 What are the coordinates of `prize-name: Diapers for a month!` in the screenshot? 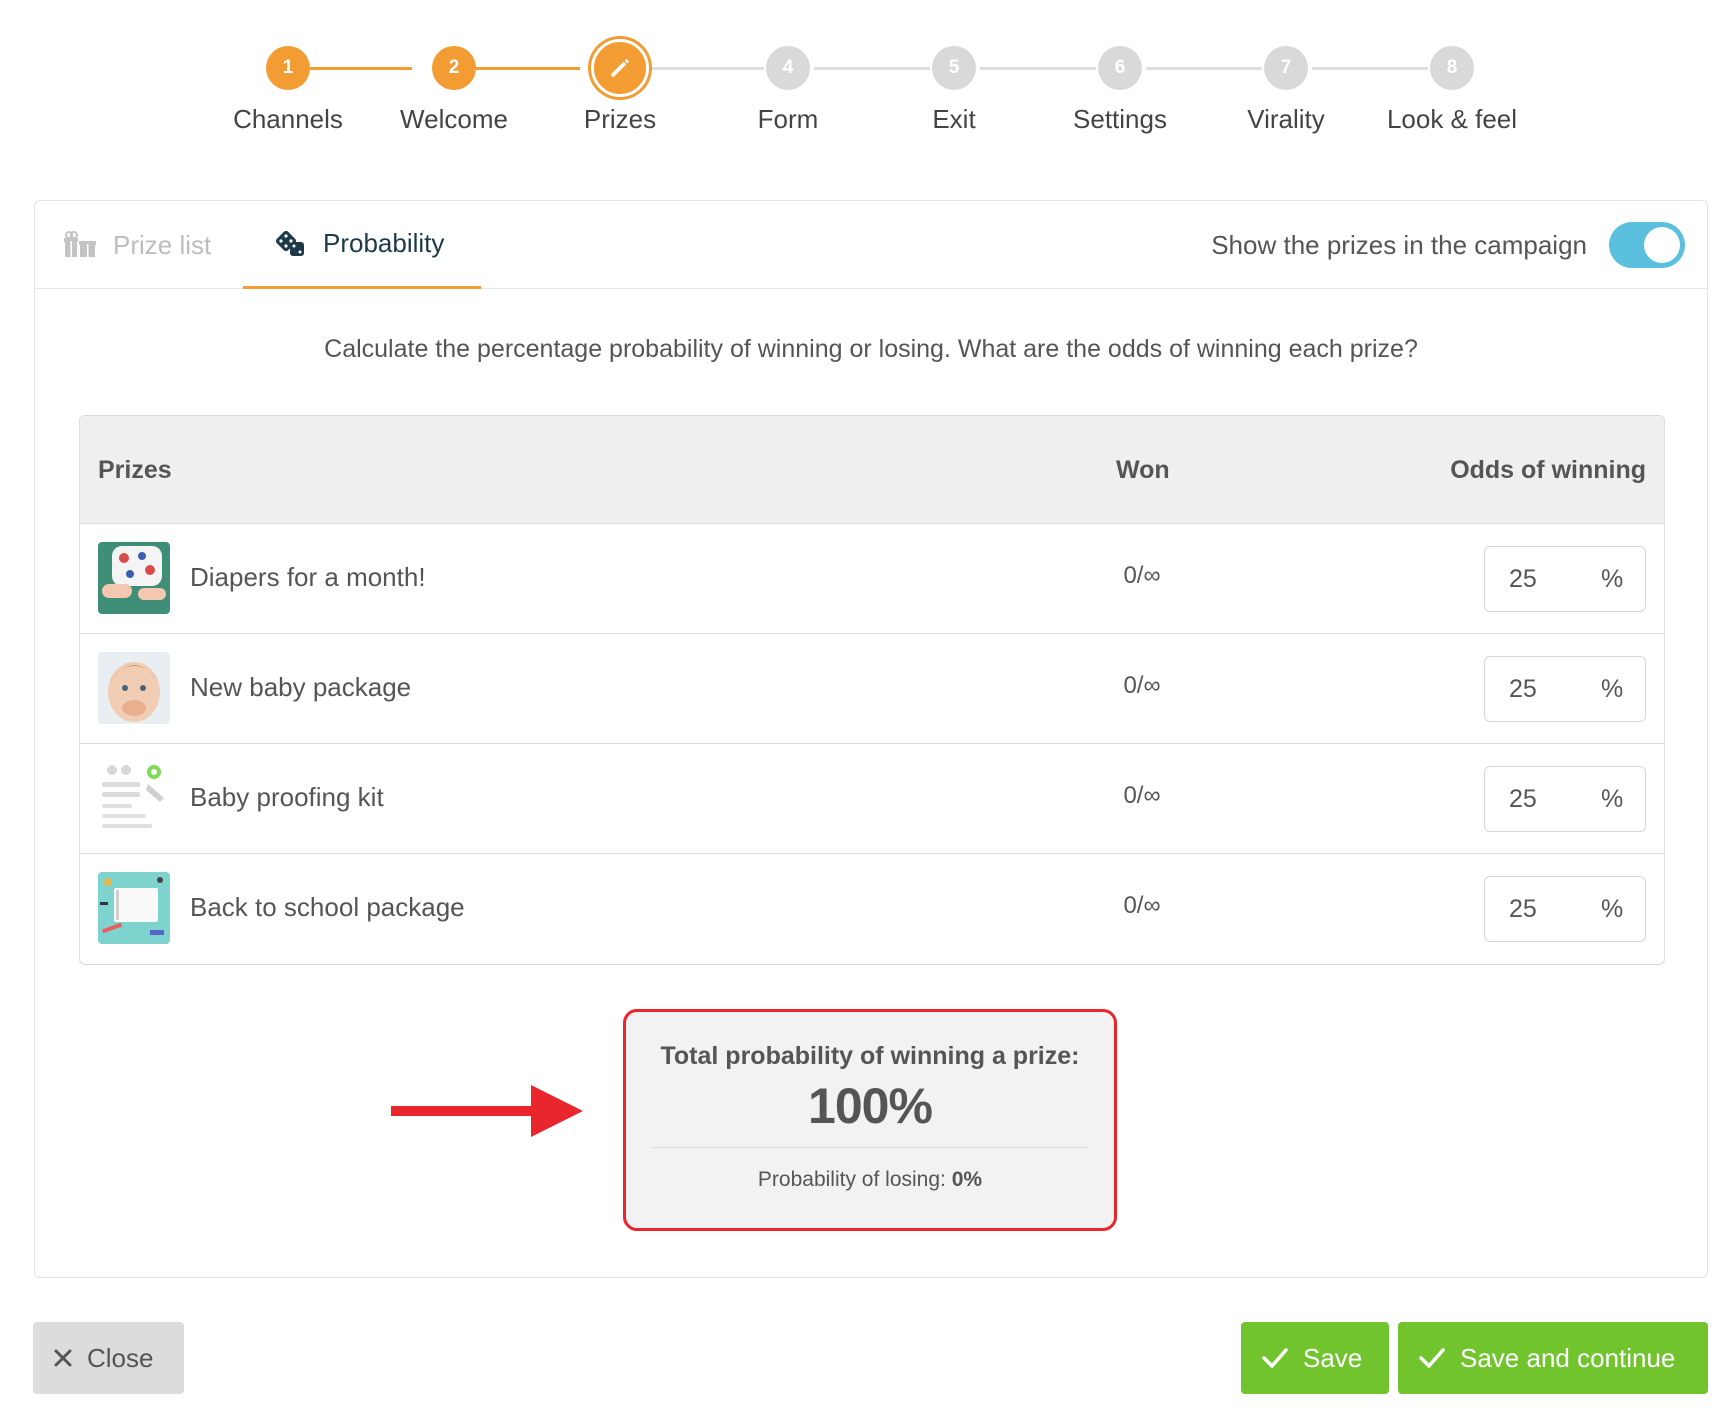 It's located at (308, 577).